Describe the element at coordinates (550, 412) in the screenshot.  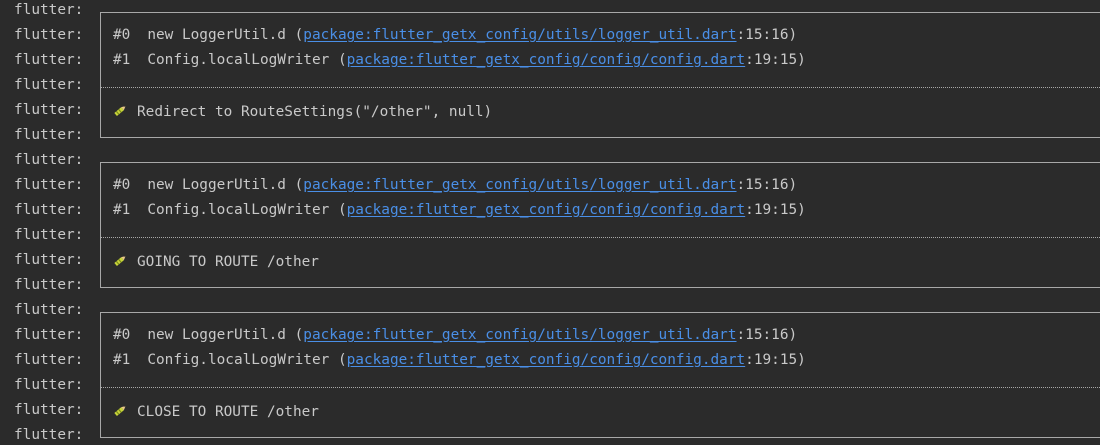
I see `console-line: flutter: CLOSE TO ROUTE /other` at that location.